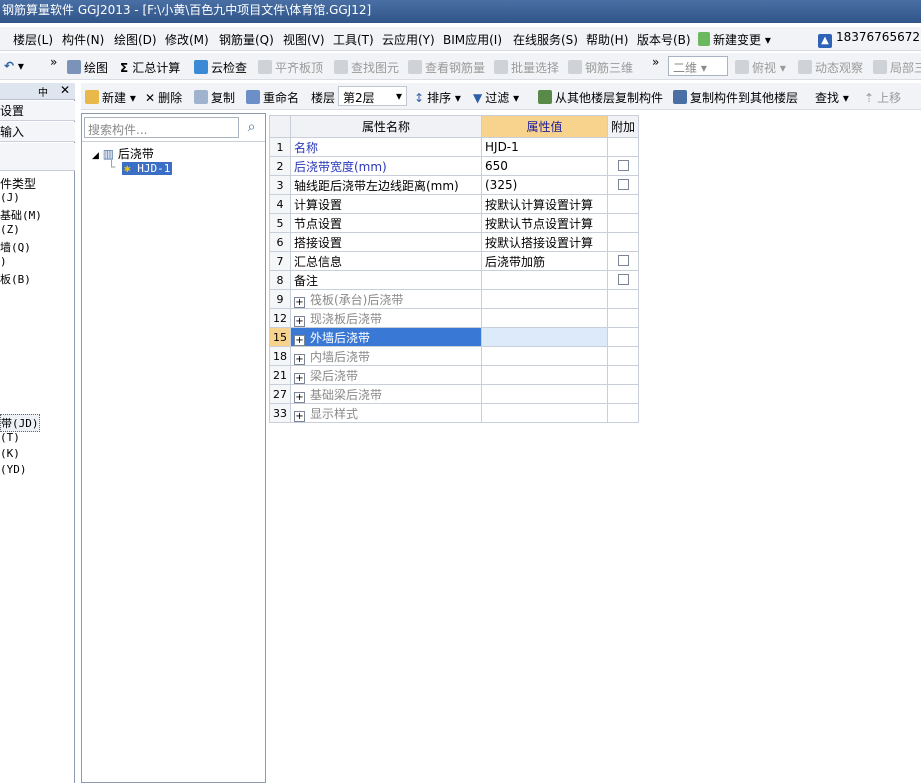 Image resolution: width=921 pixels, height=783 pixels. I want to click on nav-item-k: (K), so click(10, 453).